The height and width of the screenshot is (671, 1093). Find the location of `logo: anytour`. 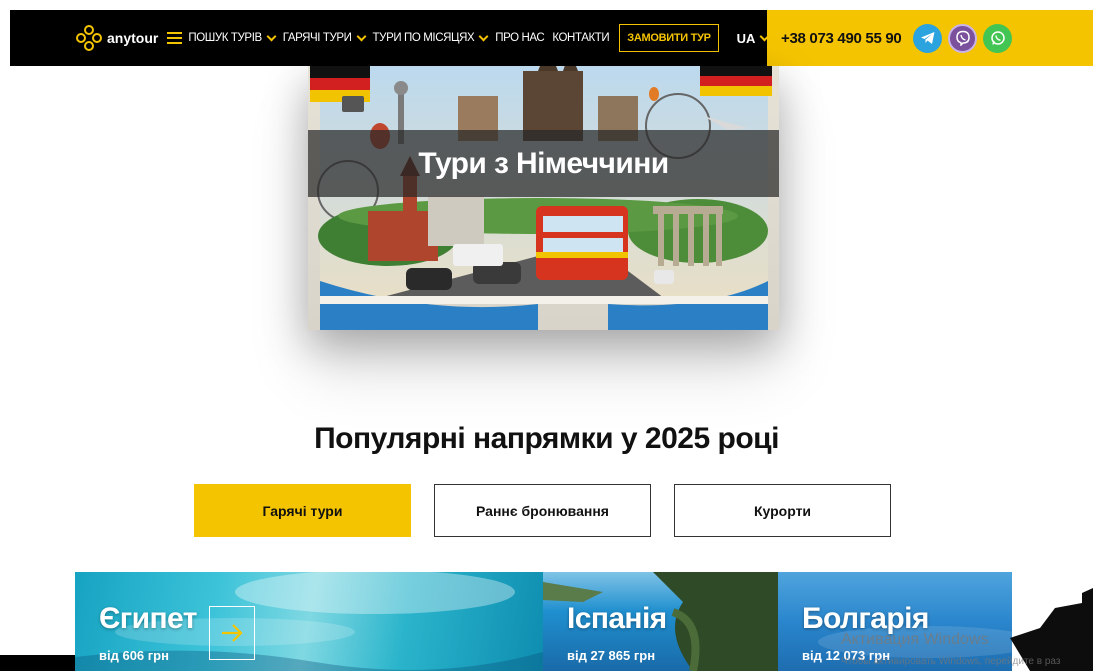

logo: anytour is located at coordinates (117, 38).